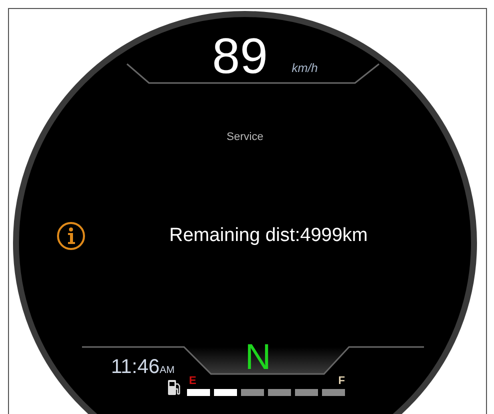 Image resolution: width=494 pixels, height=414 pixels. I want to click on message-text: Remaining dist:4999km, so click(268, 236).